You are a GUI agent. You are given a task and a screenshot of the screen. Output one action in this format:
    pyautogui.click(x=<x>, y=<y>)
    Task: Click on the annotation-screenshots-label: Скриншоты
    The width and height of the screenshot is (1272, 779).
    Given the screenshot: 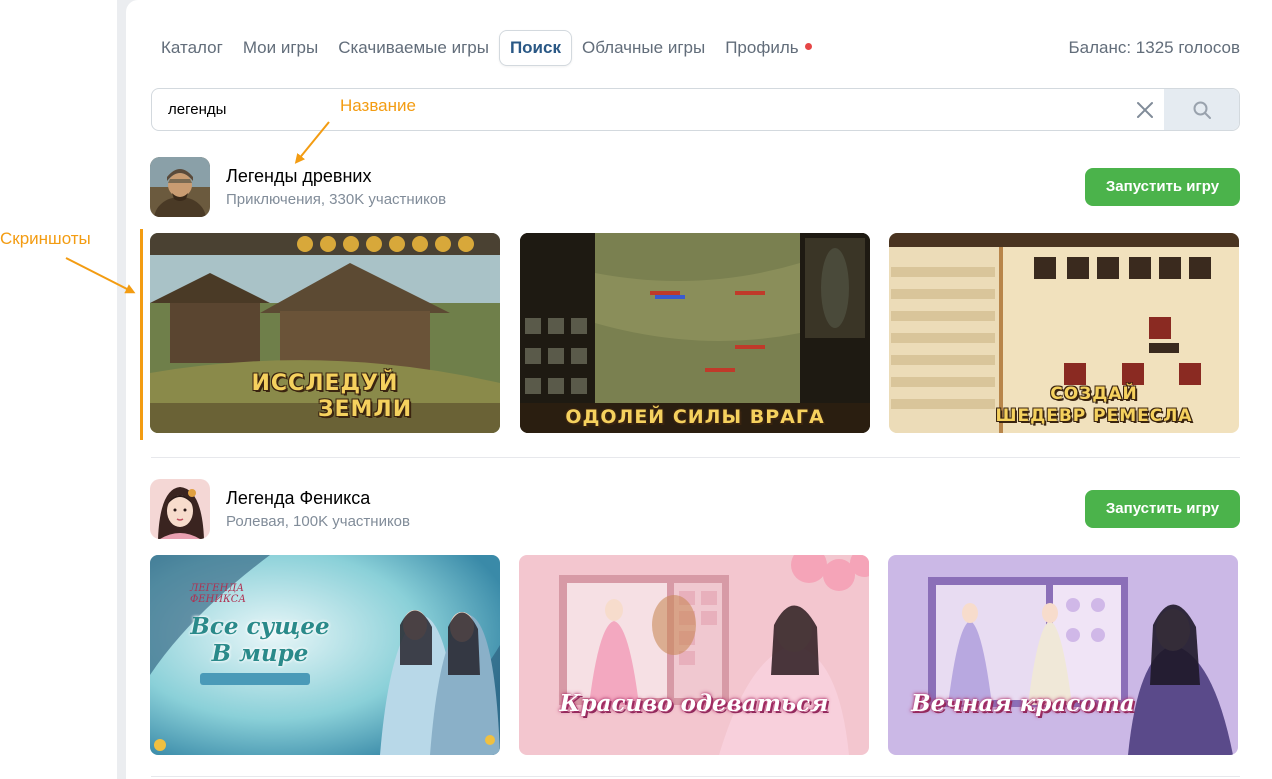 What is the action you would take?
    pyautogui.click(x=45, y=238)
    